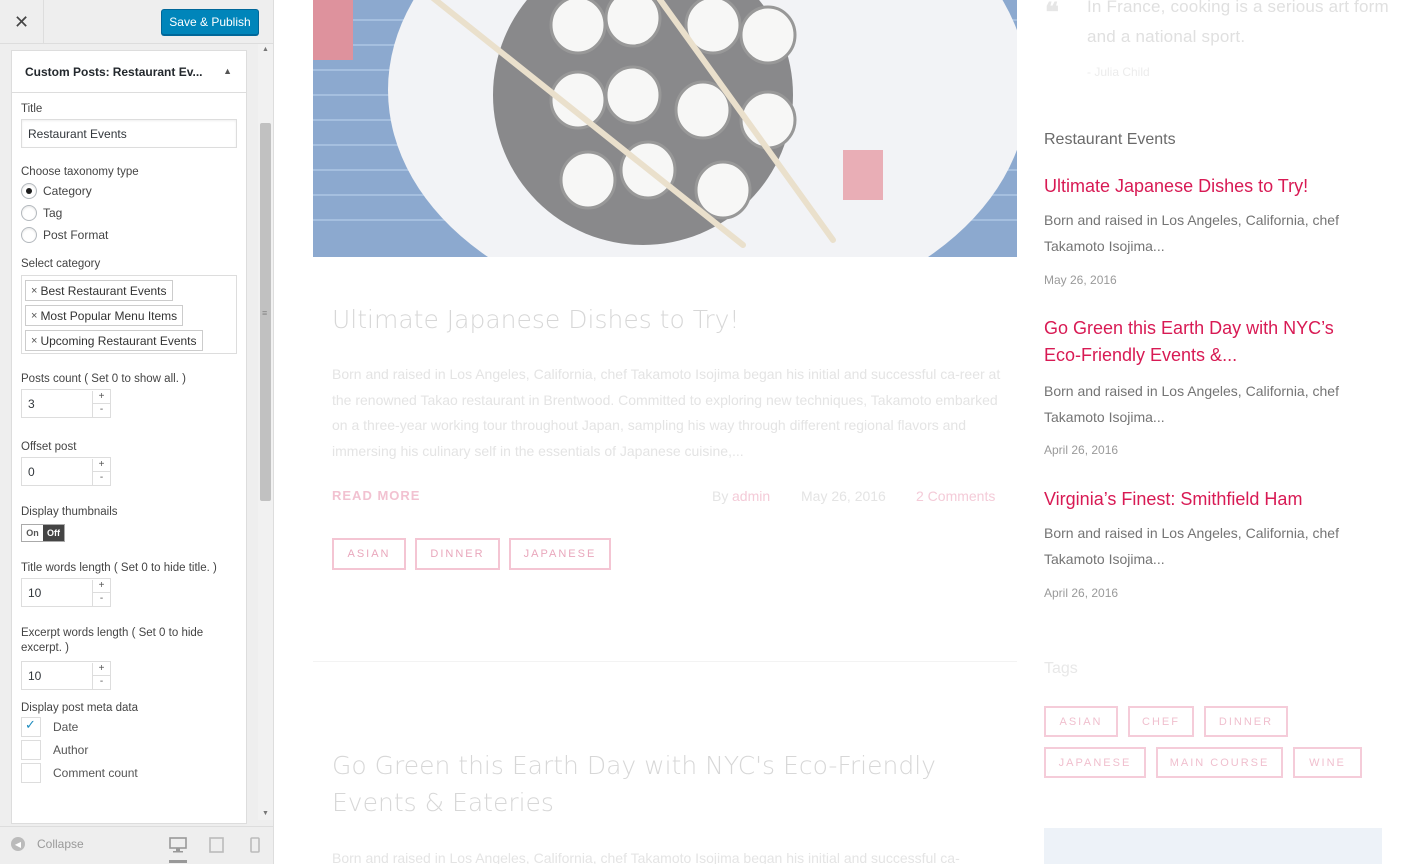 Image resolution: width=1419 pixels, height=864 pixels. Describe the element at coordinates (751, 496) in the screenshot. I see `post-author-link: admin` at that location.